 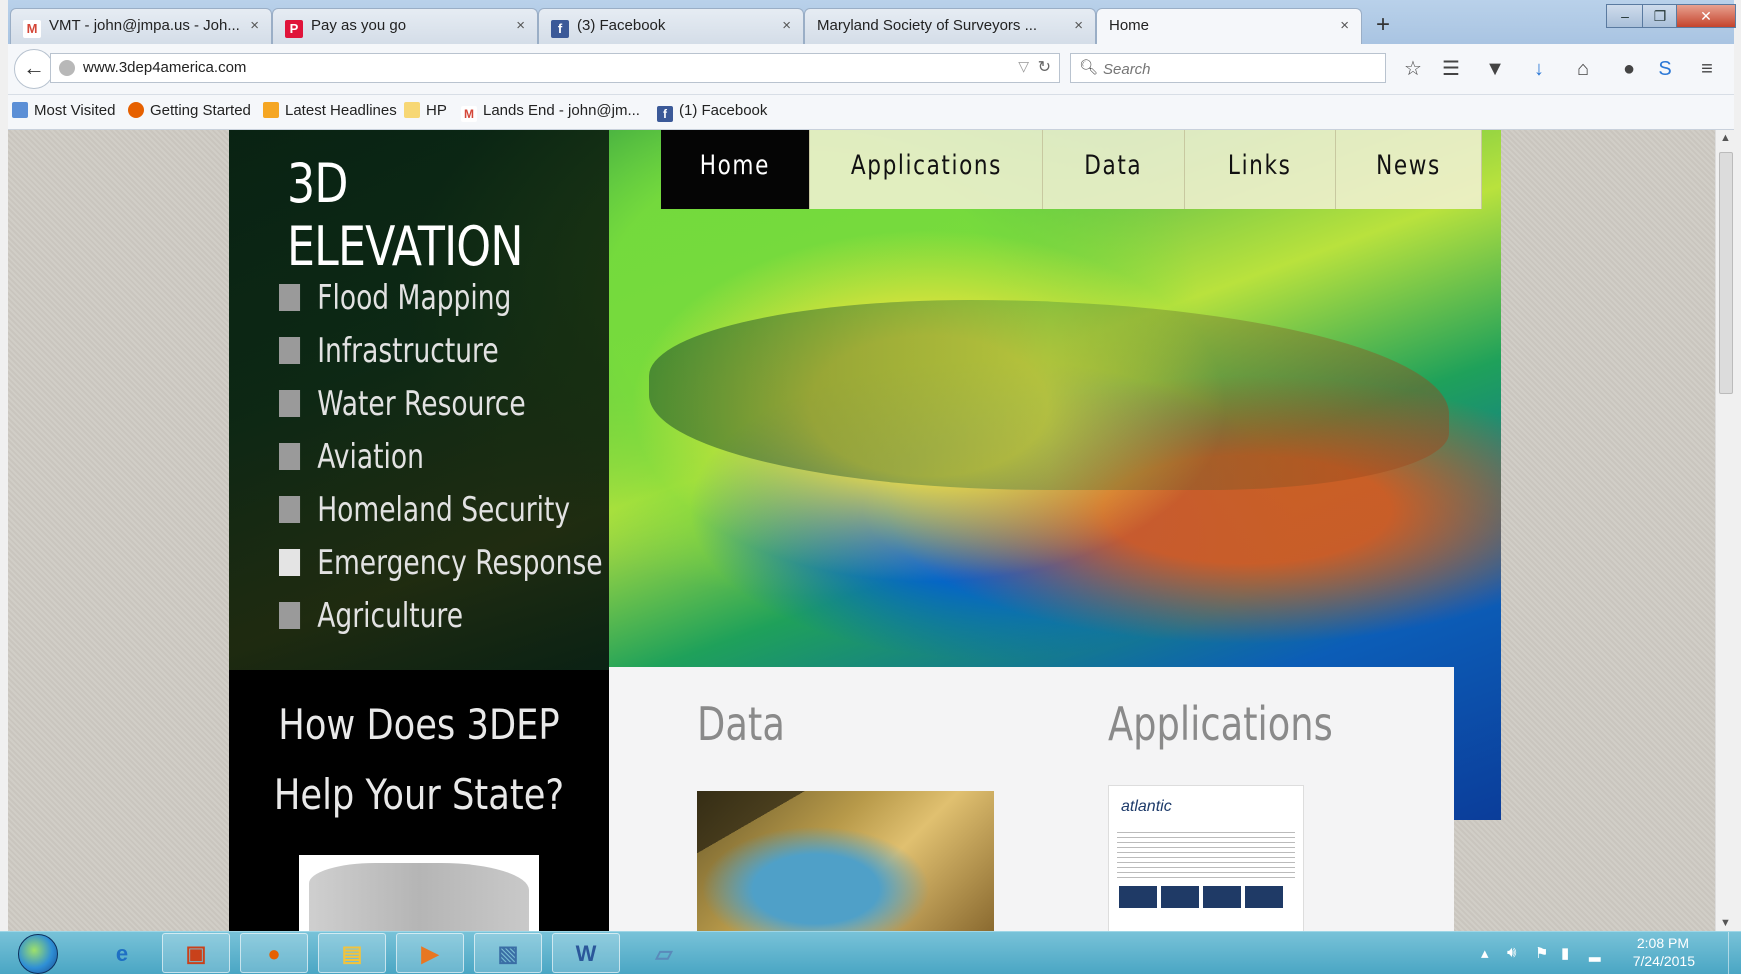 I want to click on scroll-down-icon: ▼, so click(x=1725, y=923).